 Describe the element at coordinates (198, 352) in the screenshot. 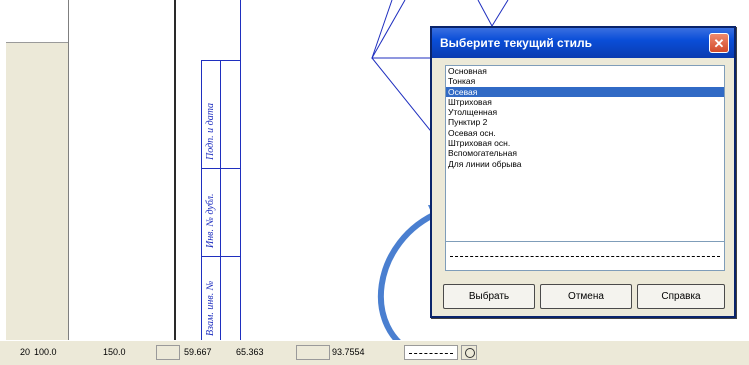

I see `coord-x-value: 59.667` at that location.